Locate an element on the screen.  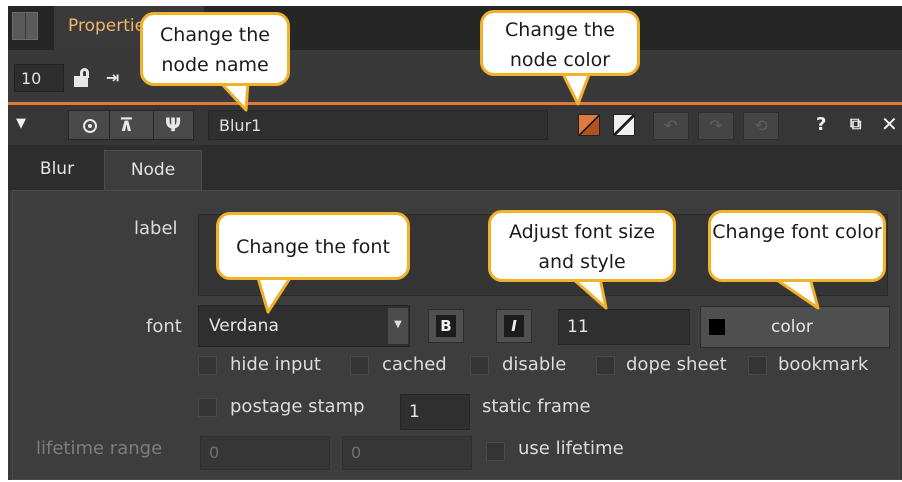
callout-node-color-text: Change the node color is located at coordinates (560, 45).